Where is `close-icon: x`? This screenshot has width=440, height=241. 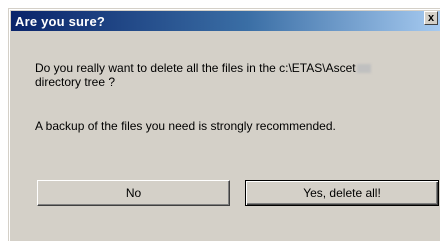
close-icon: x is located at coordinates (431, 18).